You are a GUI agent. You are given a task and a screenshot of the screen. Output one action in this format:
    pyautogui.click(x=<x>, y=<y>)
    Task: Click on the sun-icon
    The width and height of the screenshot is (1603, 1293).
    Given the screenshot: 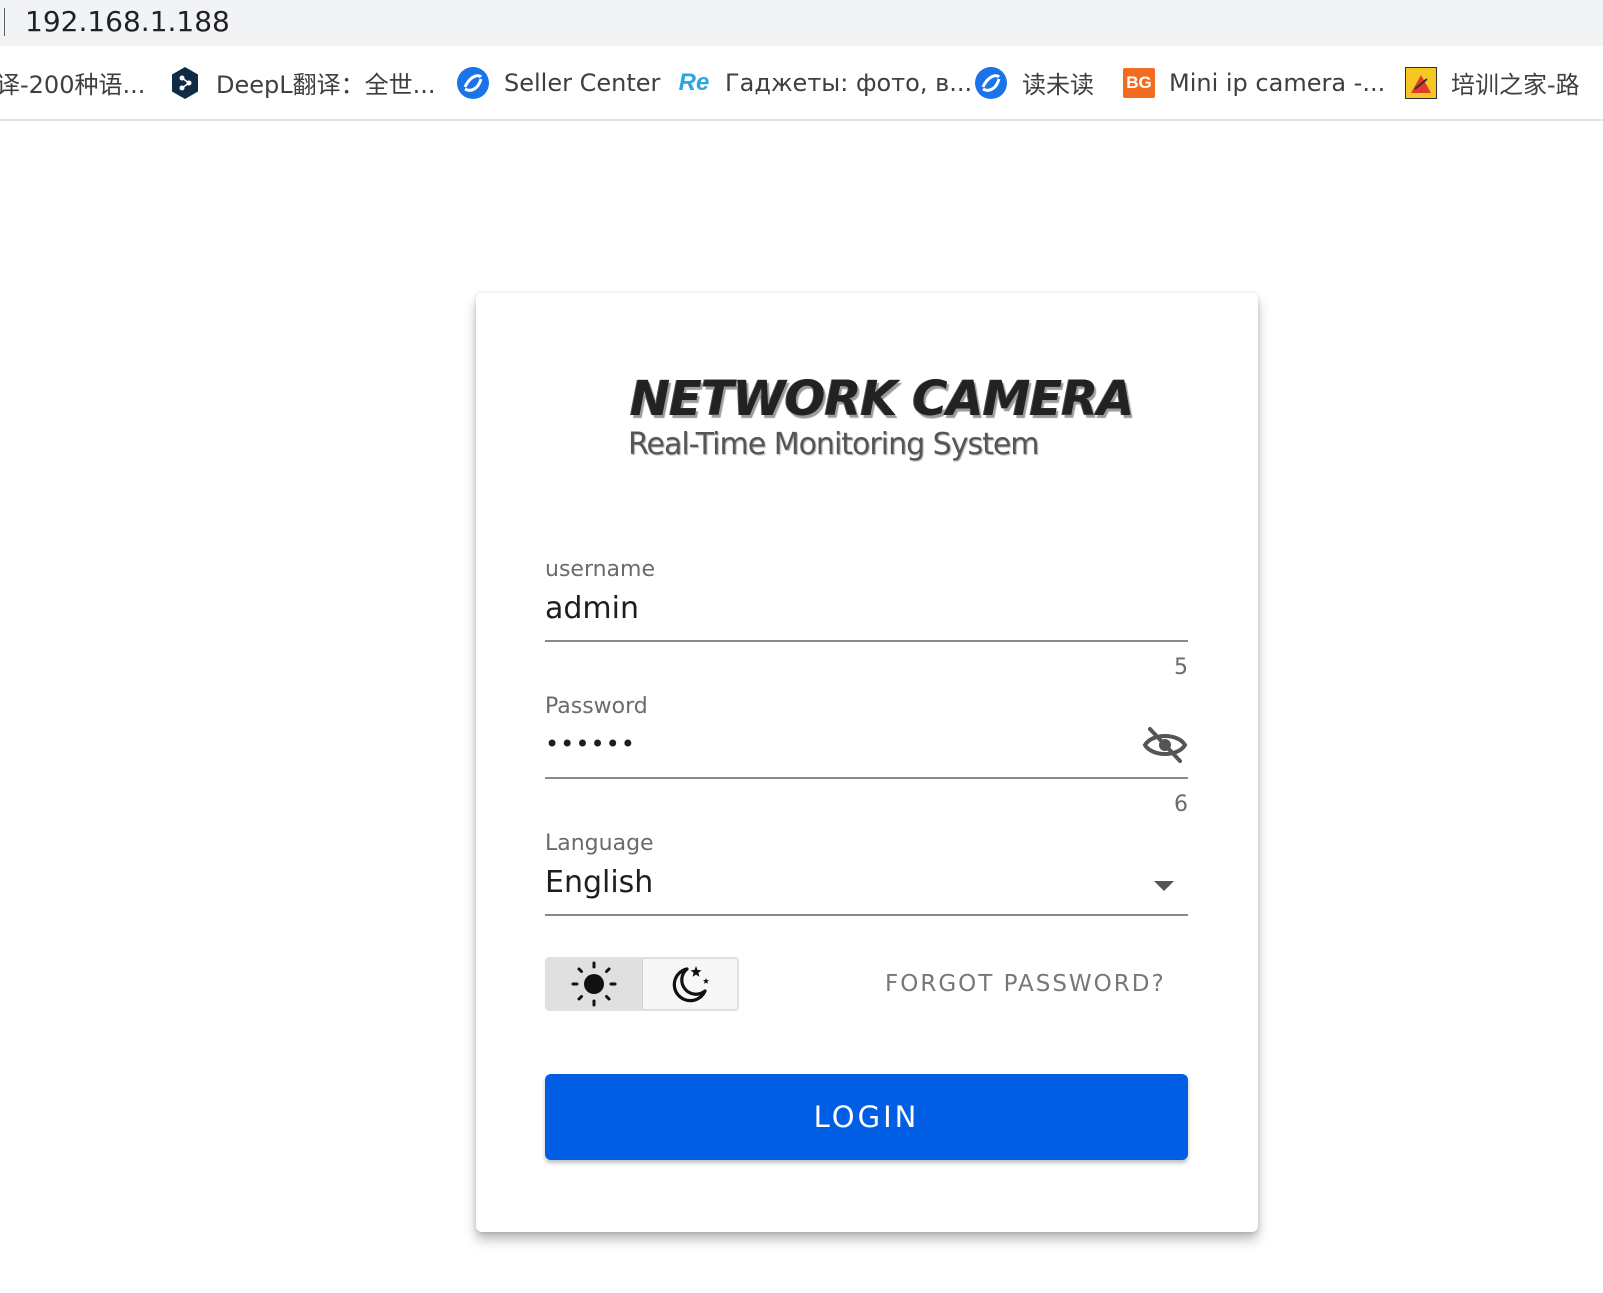 What is the action you would take?
    pyautogui.click(x=594, y=984)
    